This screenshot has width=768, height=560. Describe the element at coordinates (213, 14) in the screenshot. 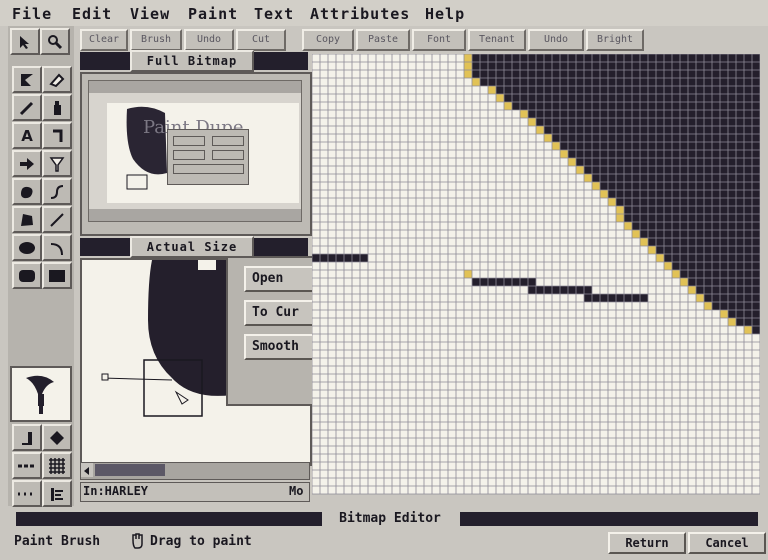

I see `menu-paint: Paint` at that location.